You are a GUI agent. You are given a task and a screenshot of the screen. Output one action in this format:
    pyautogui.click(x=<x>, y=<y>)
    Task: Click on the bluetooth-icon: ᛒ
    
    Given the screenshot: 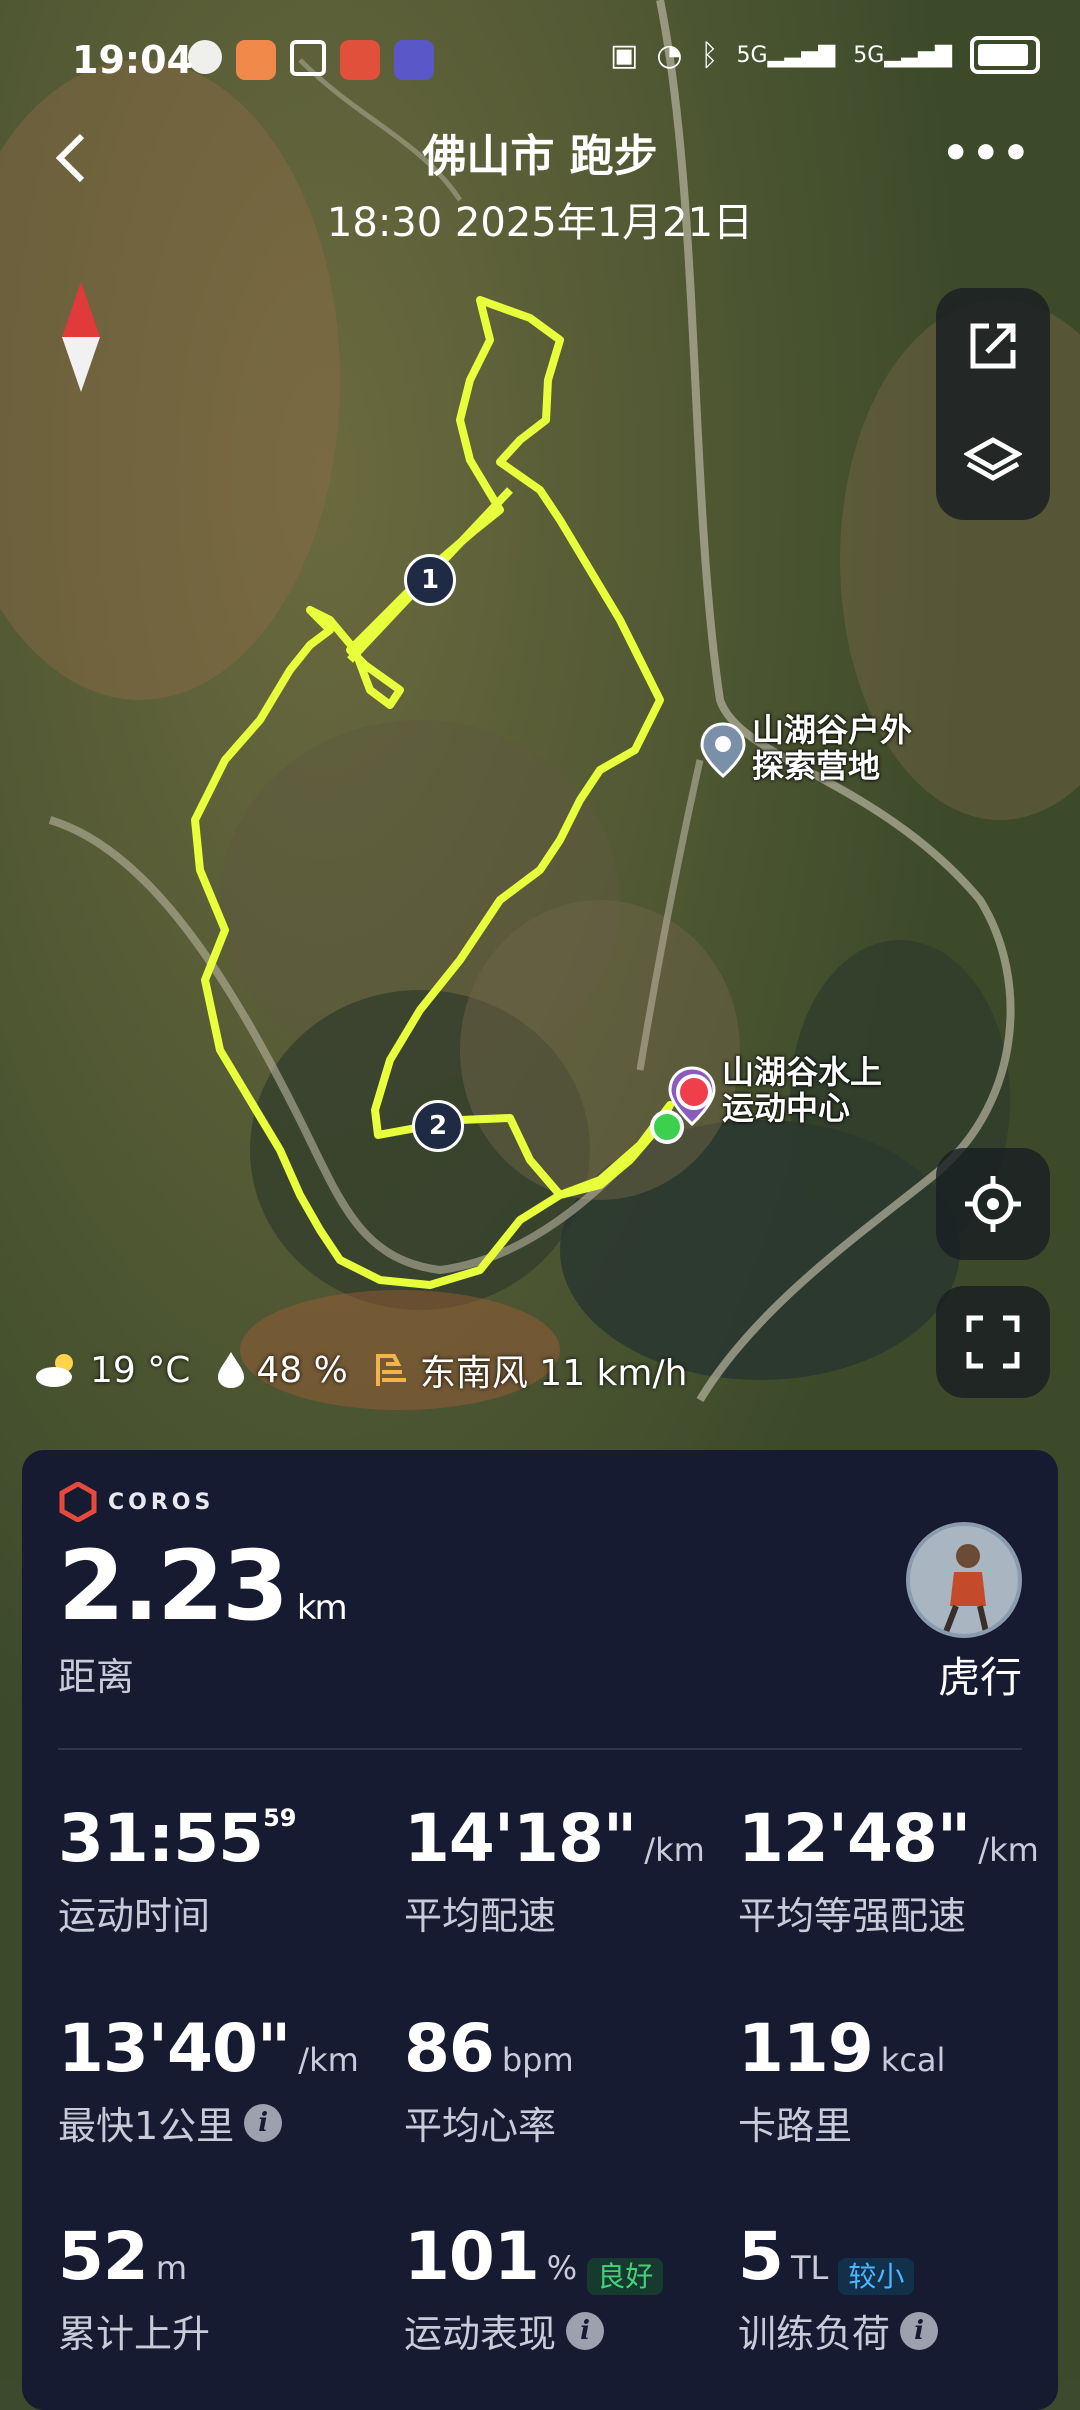 What is the action you would take?
    pyautogui.click(x=709, y=55)
    